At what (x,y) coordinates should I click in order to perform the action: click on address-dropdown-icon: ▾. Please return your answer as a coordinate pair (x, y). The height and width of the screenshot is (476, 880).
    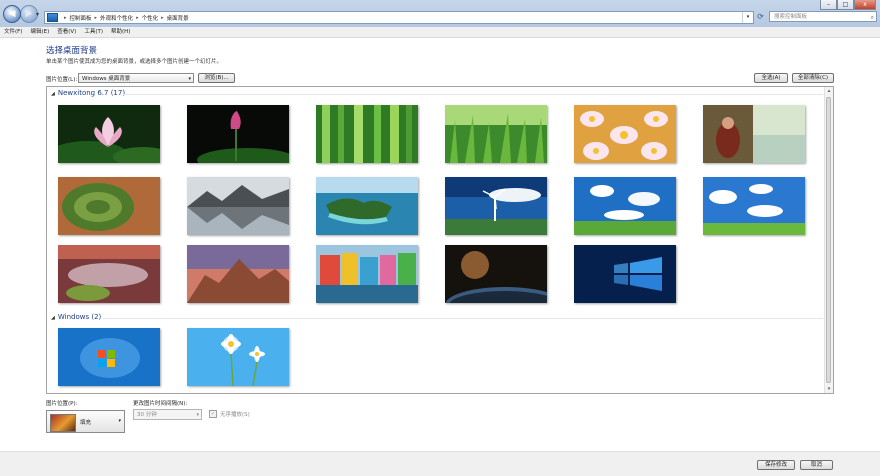
    Looking at the image, I should click on (747, 17).